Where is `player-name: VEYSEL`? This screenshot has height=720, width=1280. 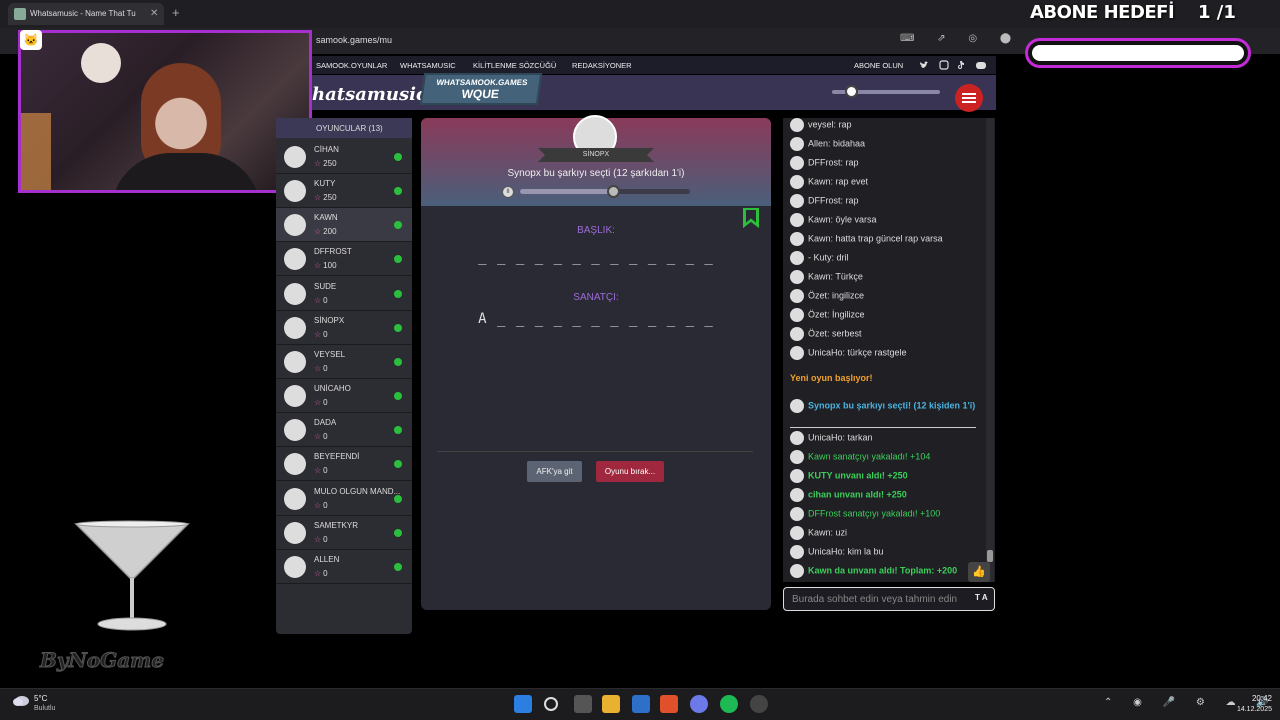 player-name: VEYSEL is located at coordinates (330, 354).